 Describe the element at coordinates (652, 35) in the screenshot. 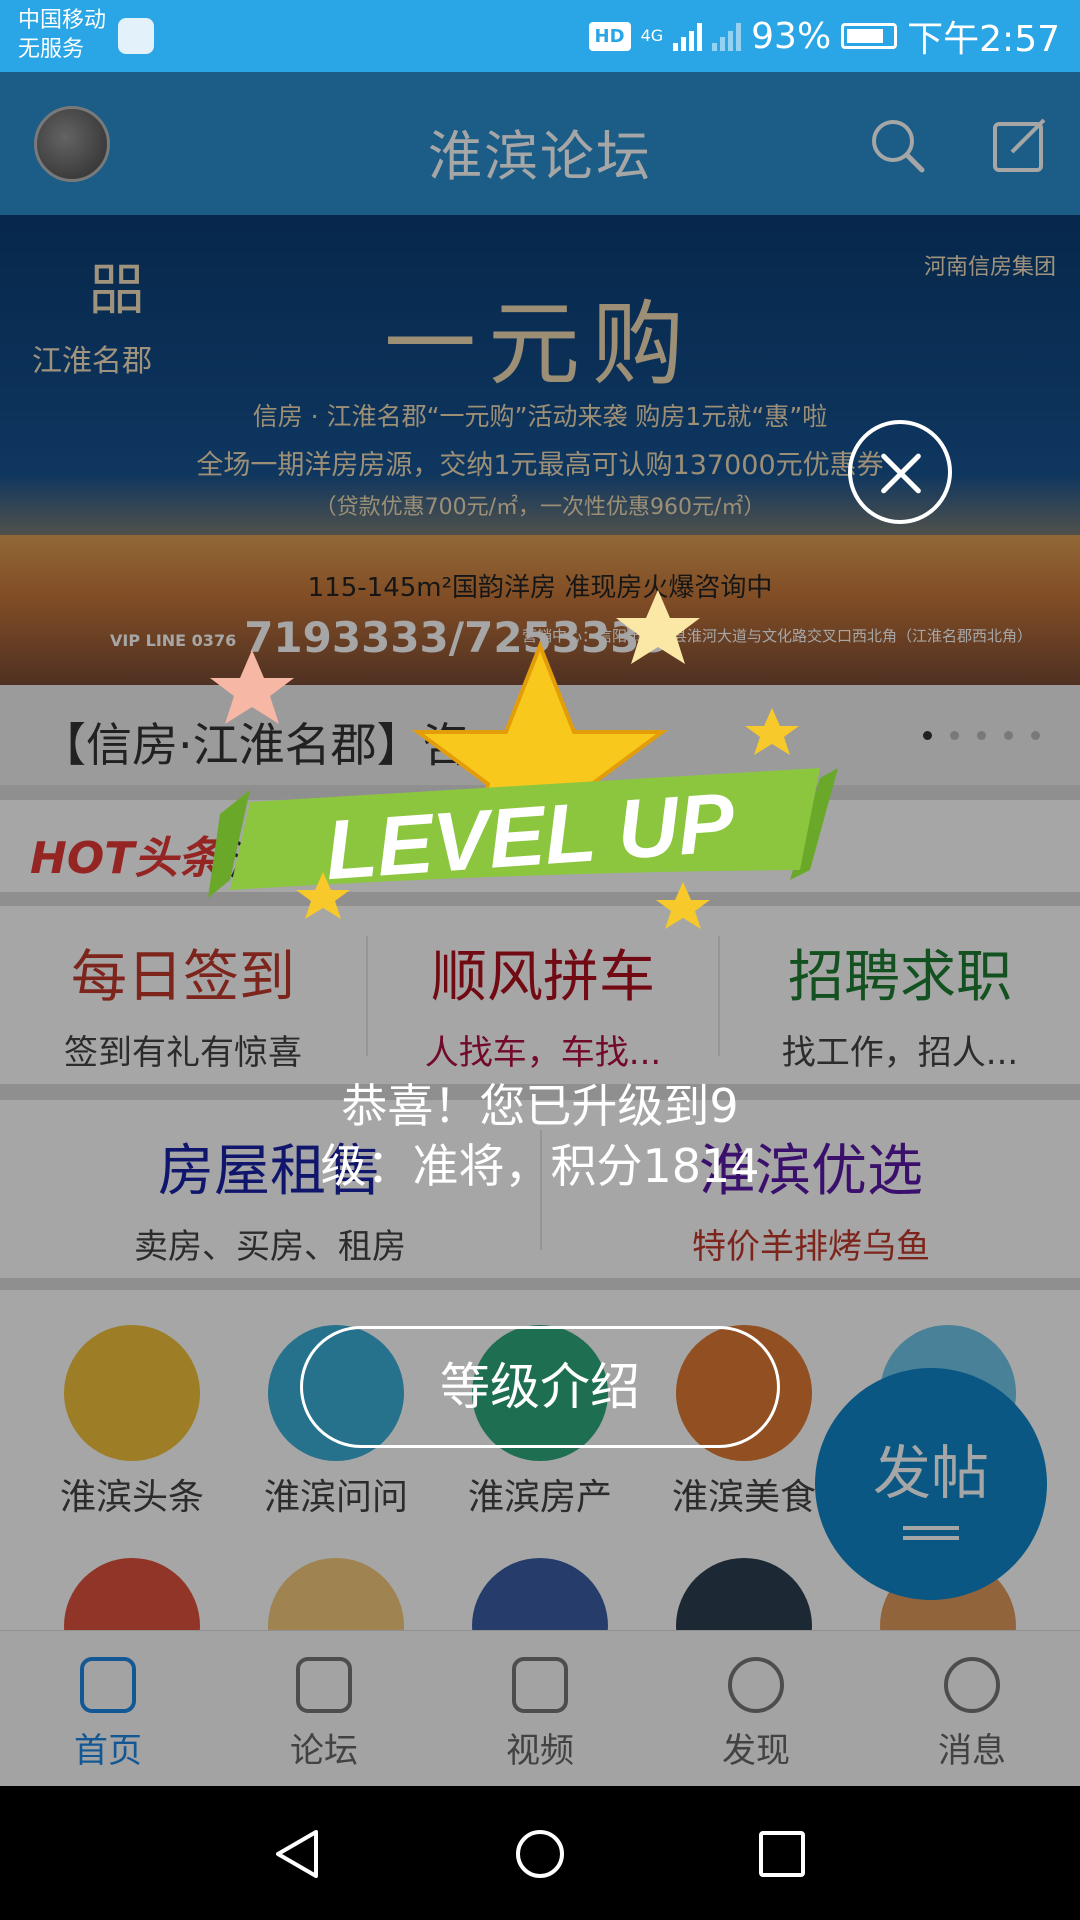

I see `network-type: 4G` at that location.